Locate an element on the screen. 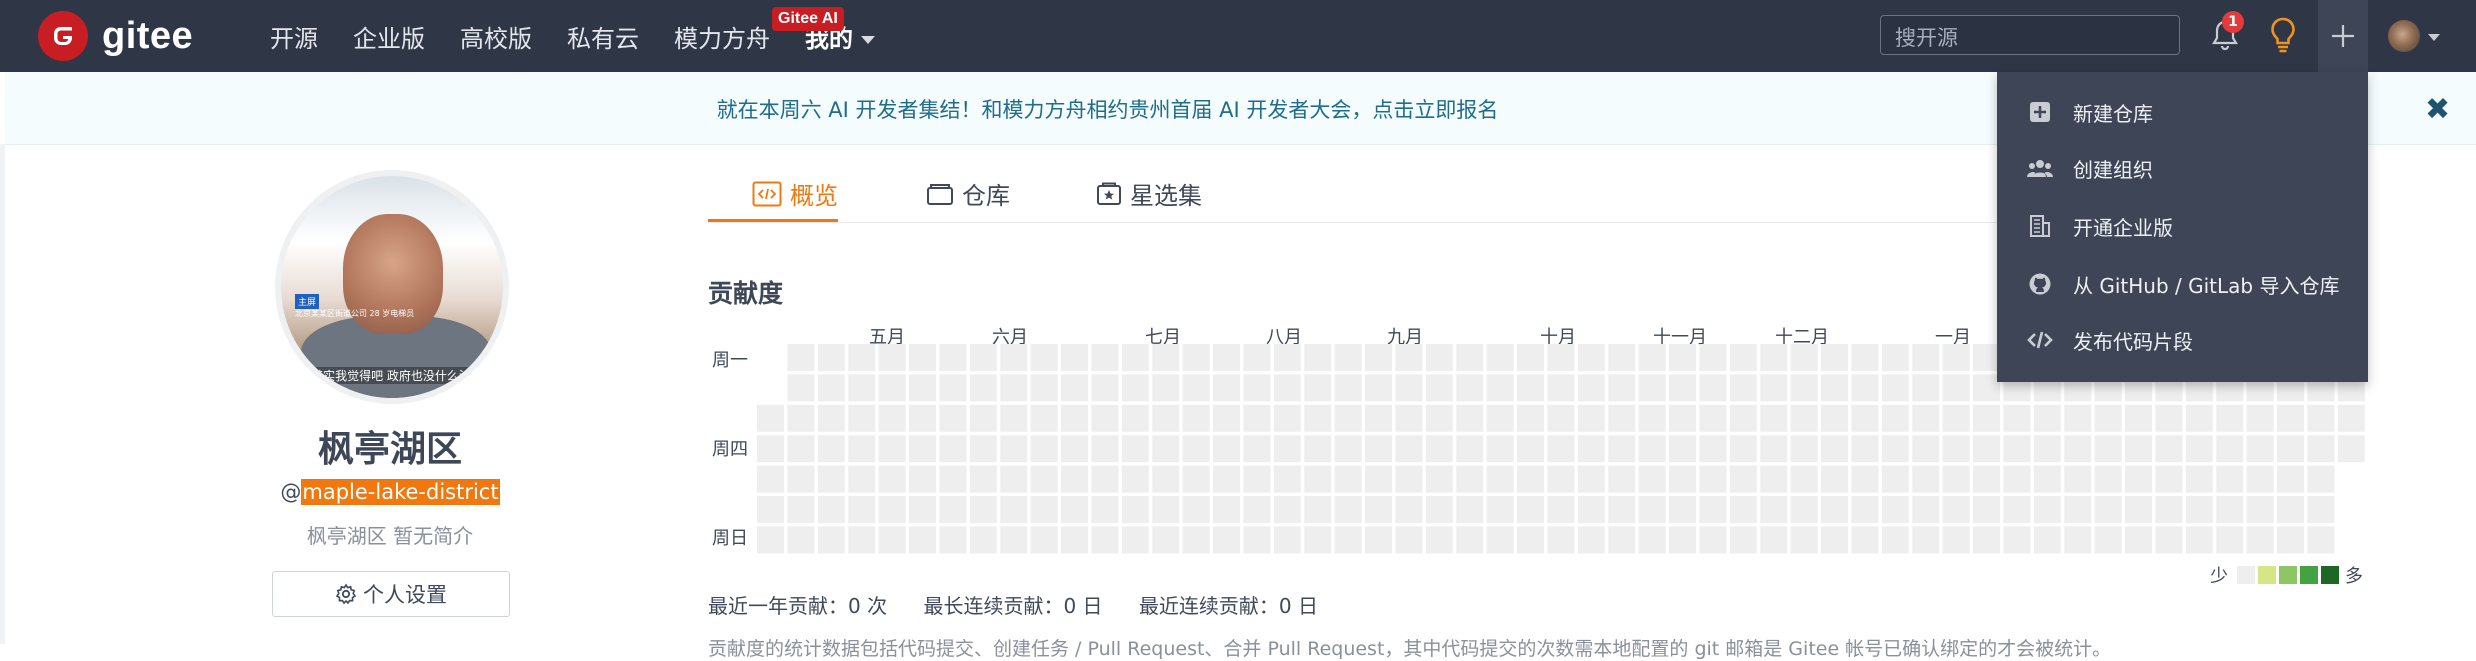 This screenshot has height=661, width=2476. menu-item-new-repo: 新建仓库 is located at coordinates (2182, 112).